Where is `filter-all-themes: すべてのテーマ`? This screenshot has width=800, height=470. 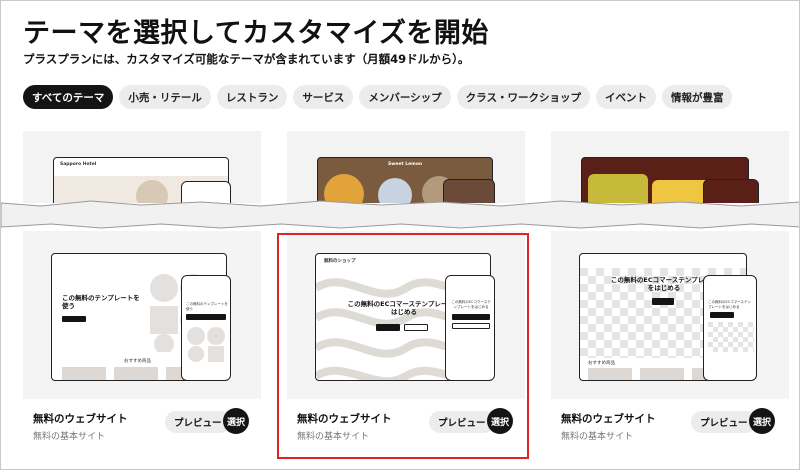 filter-all-themes: すべてのテーマ is located at coordinates (68, 97).